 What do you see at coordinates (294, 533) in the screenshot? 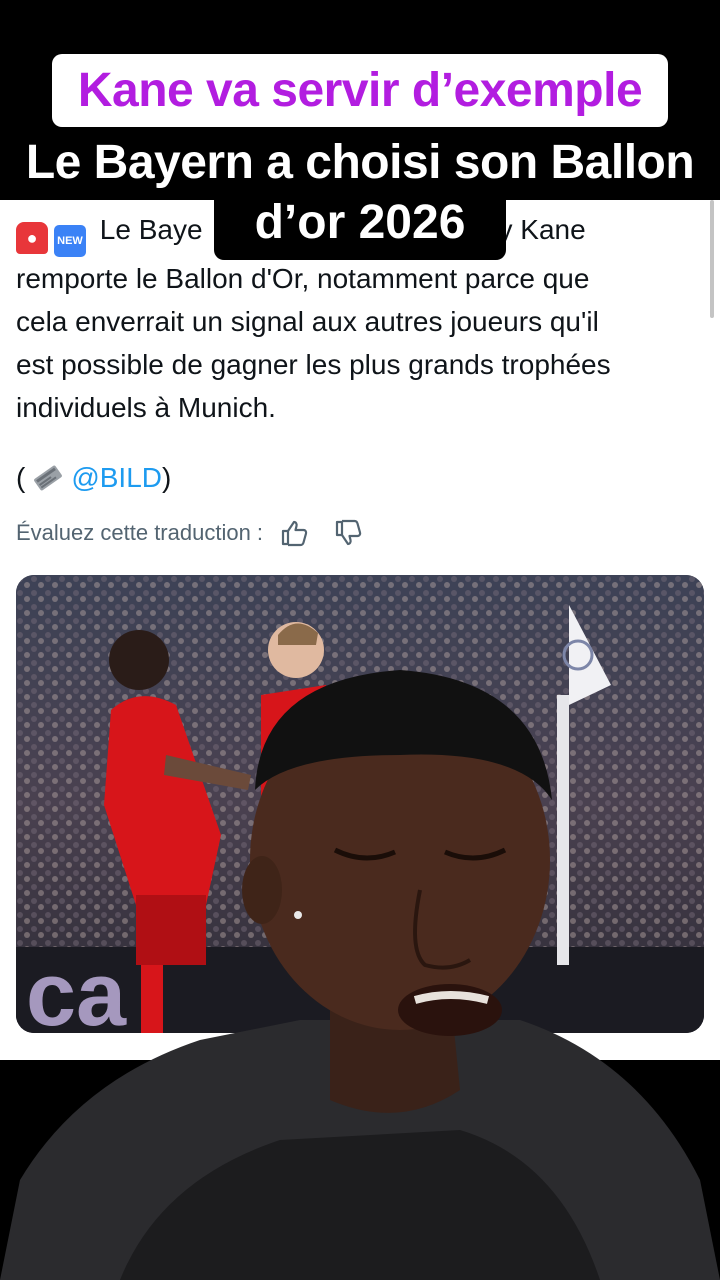
I see `thumbs-up-icon` at bounding box center [294, 533].